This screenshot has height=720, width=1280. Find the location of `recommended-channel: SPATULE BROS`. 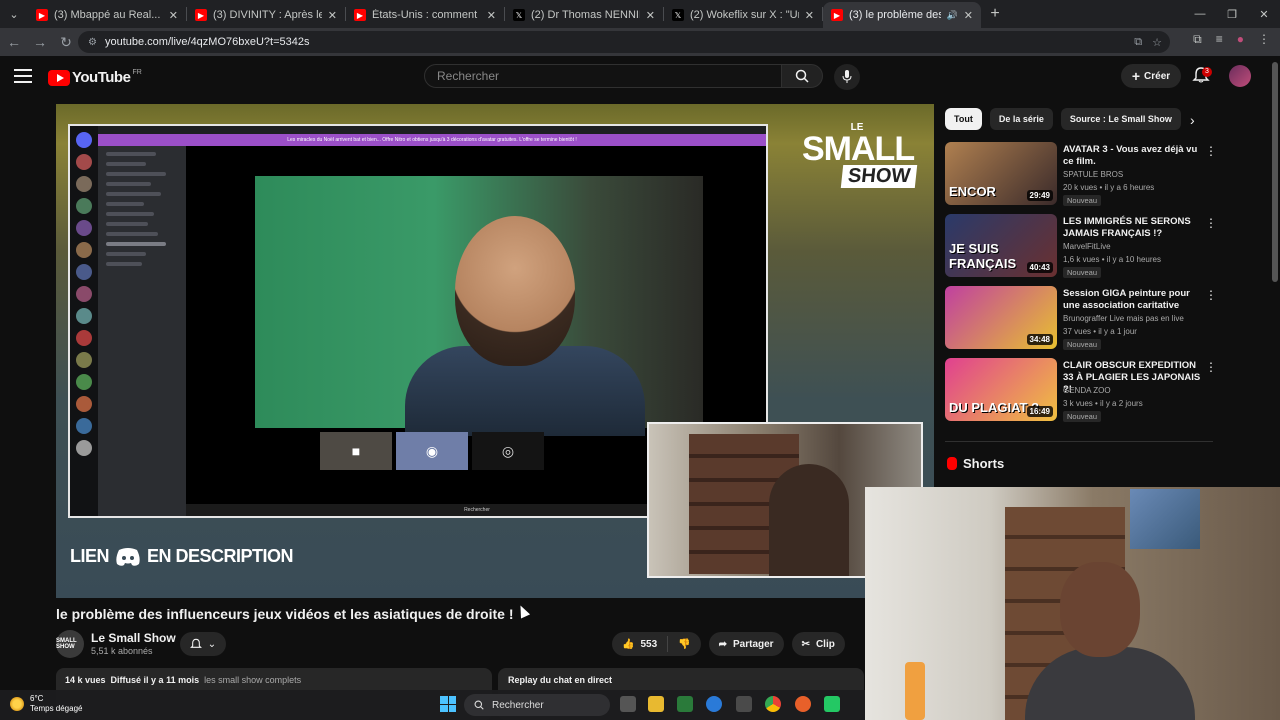

recommended-channel: SPATULE BROS is located at coordinates (1093, 174).